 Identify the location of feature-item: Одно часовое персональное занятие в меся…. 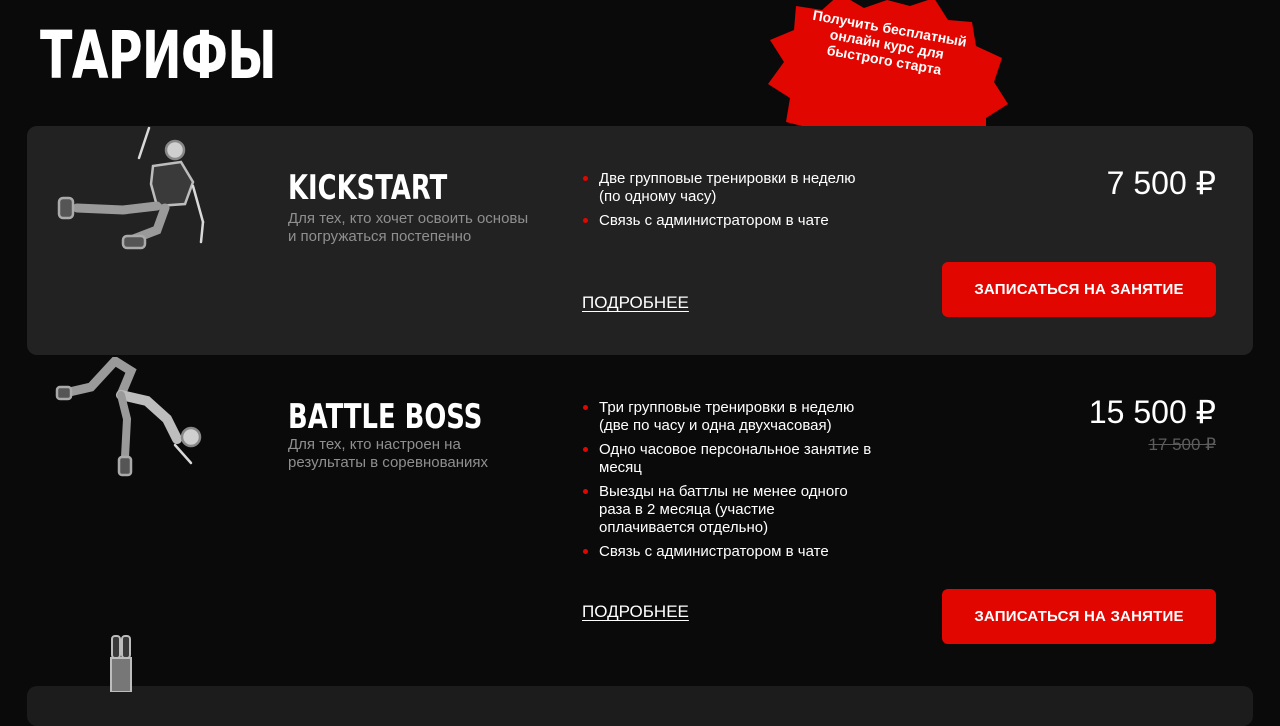
(727, 459).